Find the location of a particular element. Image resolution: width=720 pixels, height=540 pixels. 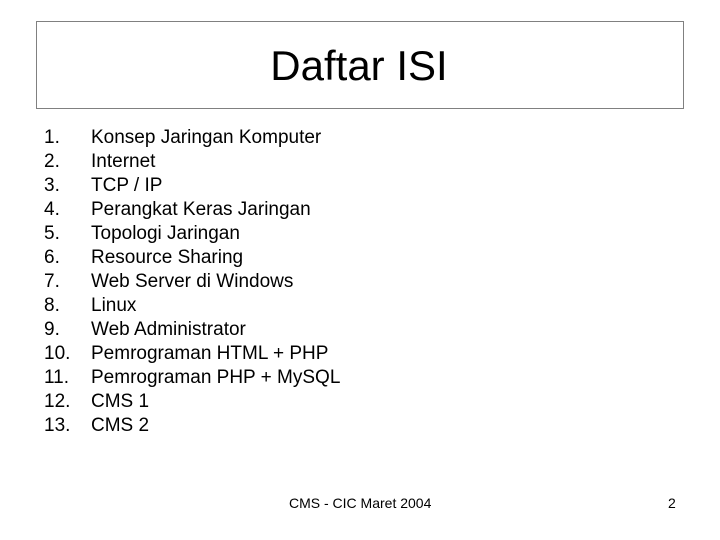

list-item-number: 7. is located at coordinates (52, 281).